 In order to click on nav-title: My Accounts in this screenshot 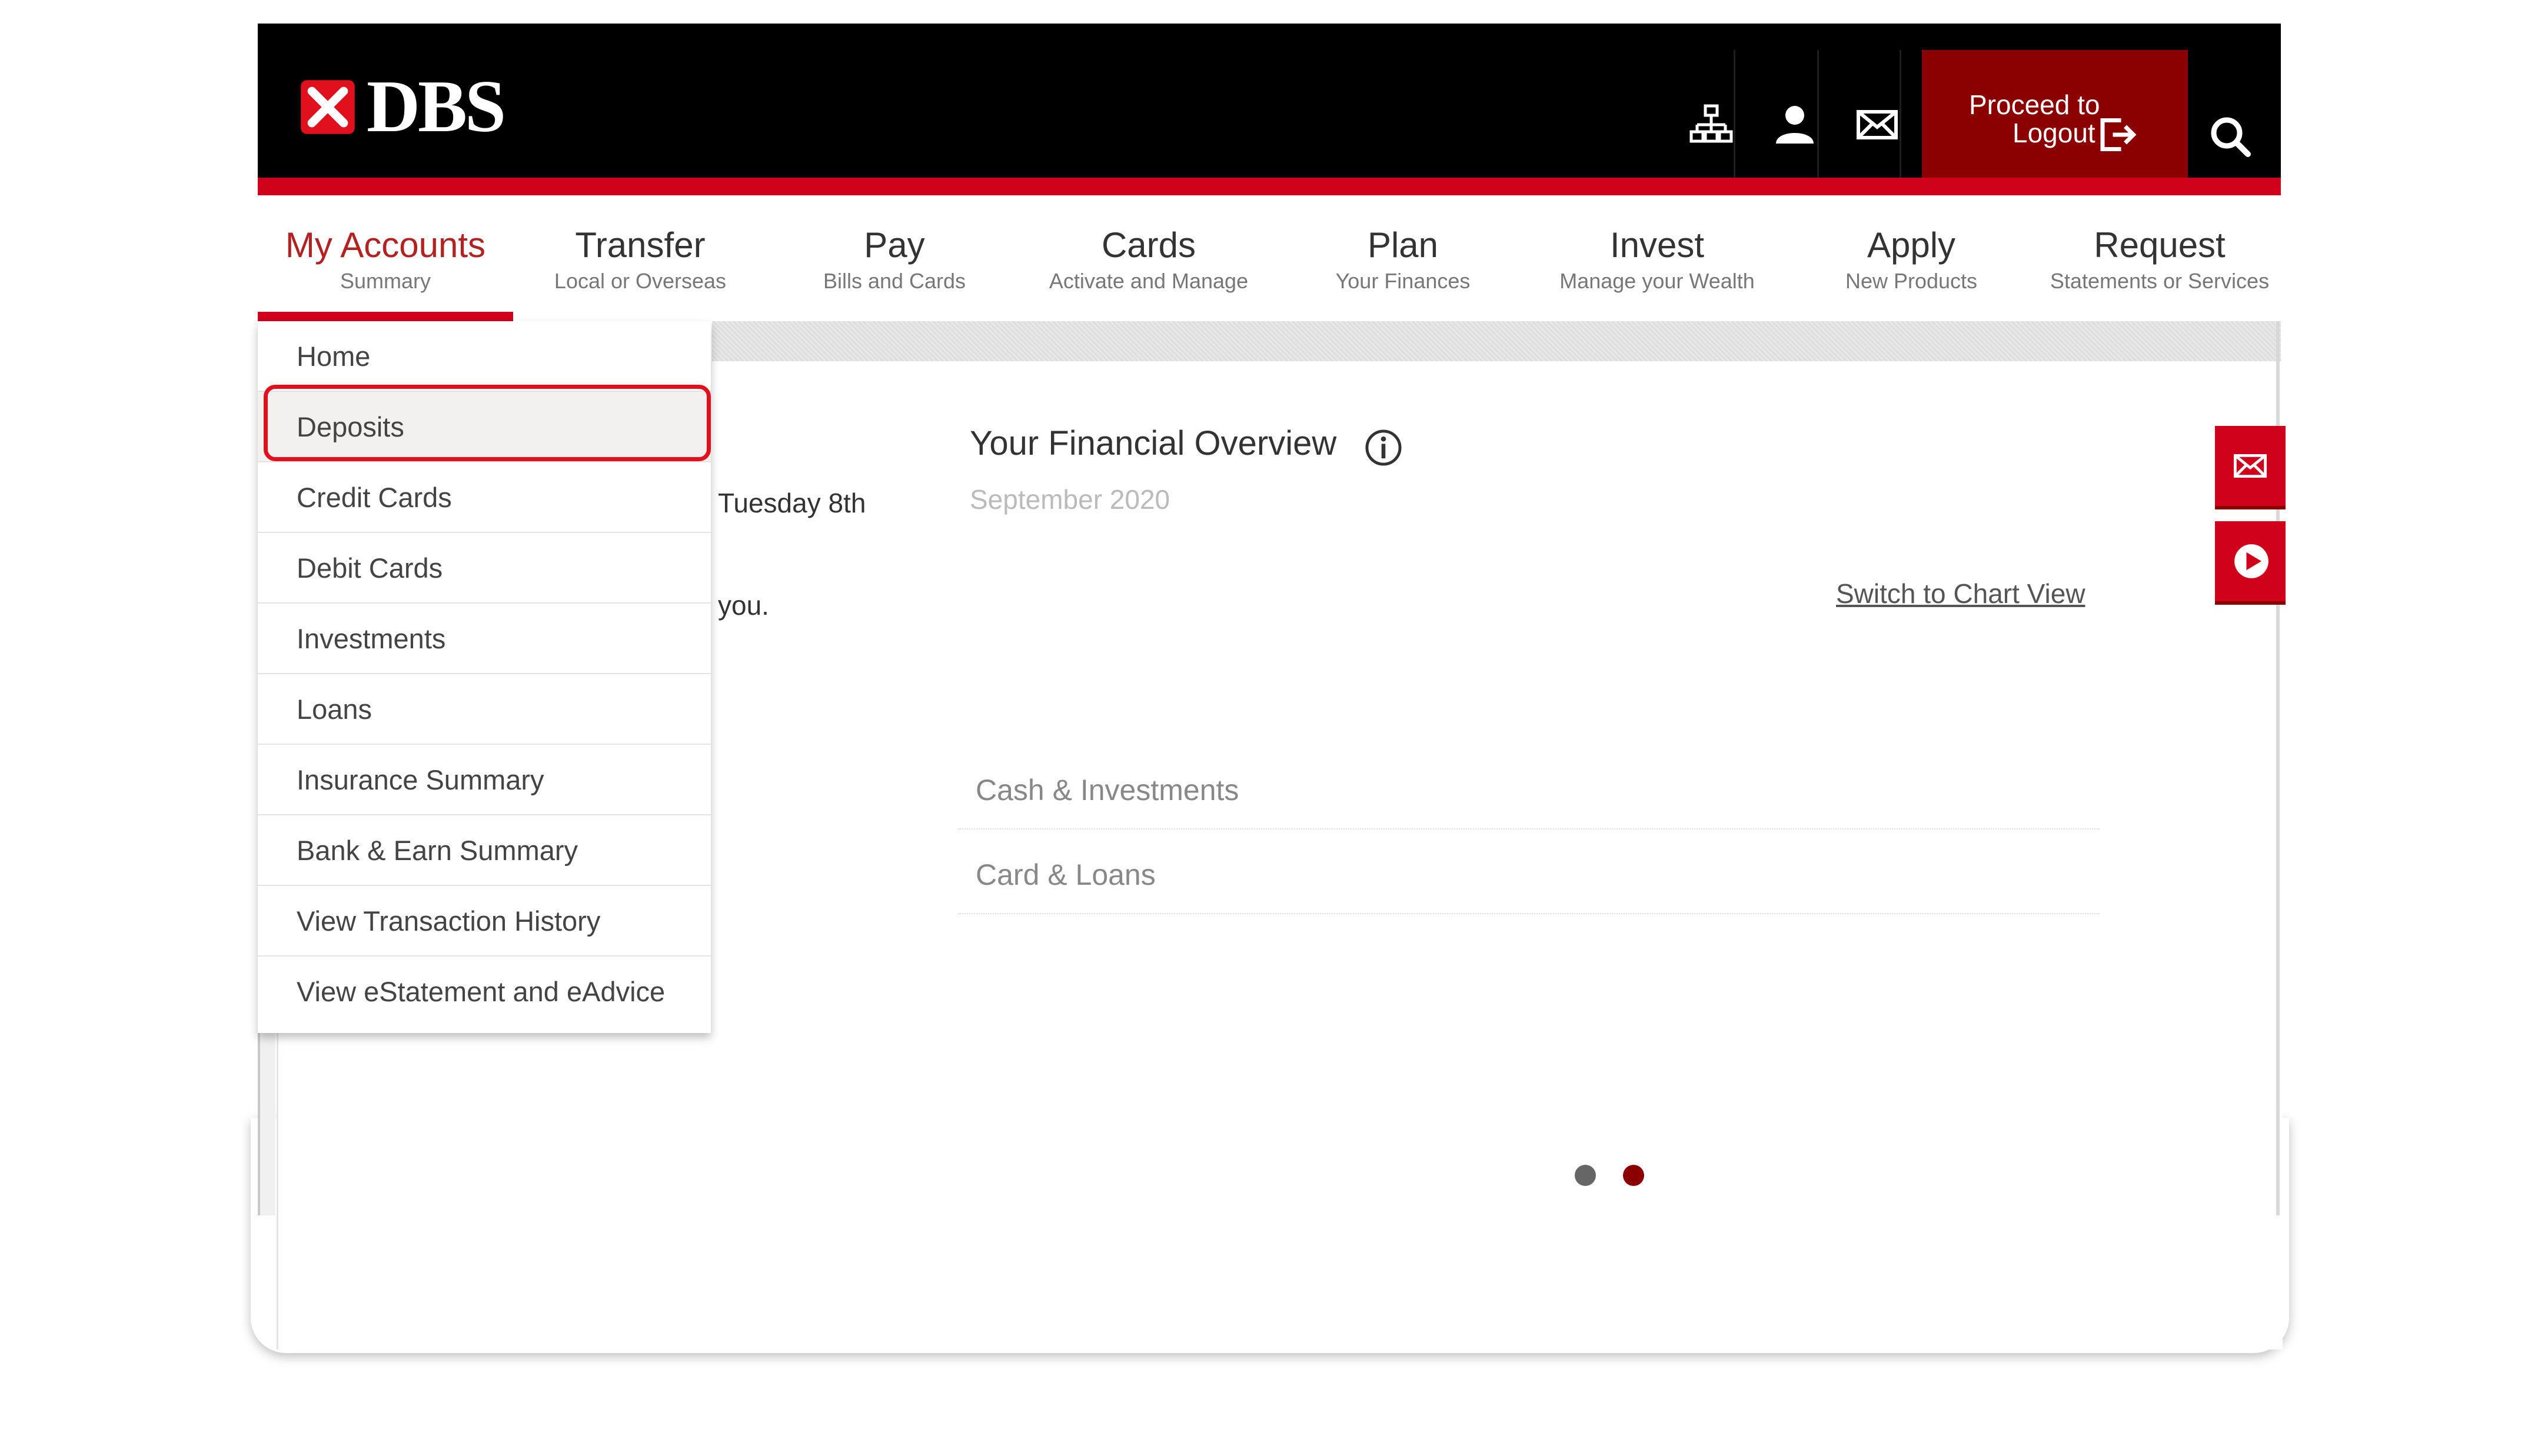, I will do `click(386, 245)`.